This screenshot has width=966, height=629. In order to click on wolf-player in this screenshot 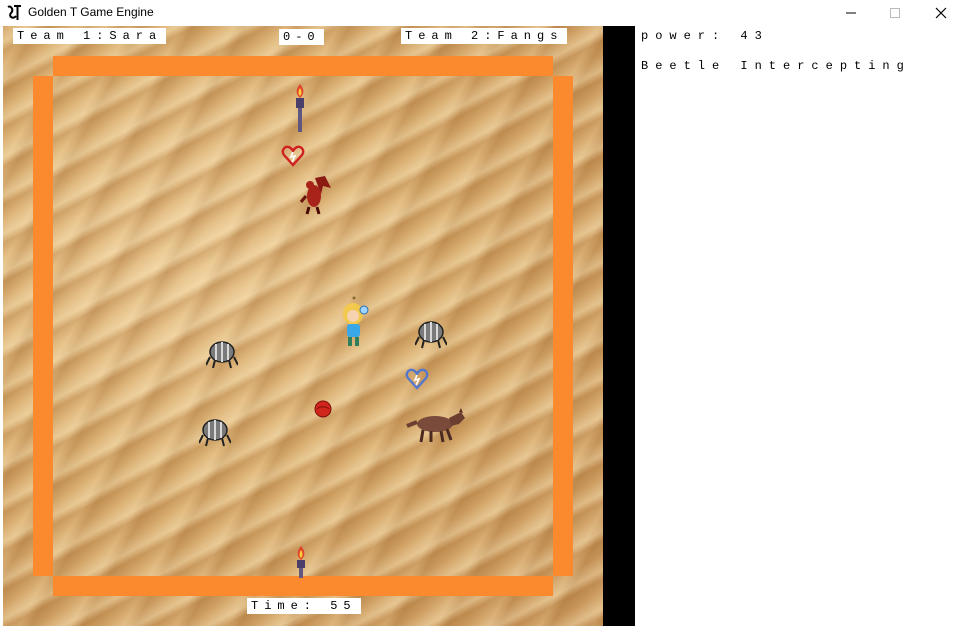, I will do `click(435, 425)`.